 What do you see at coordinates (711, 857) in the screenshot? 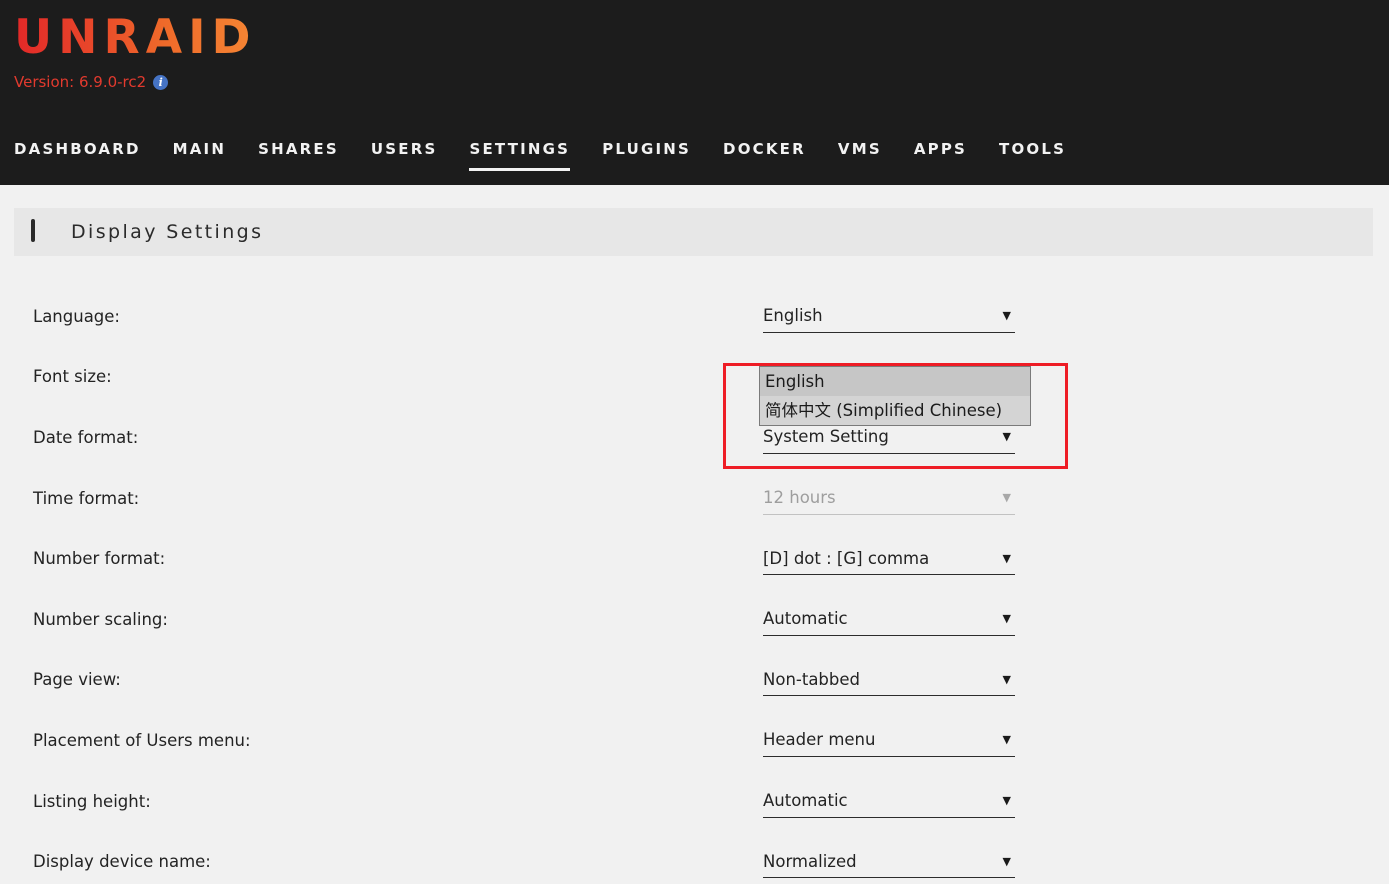
I see `setting-row-display-device-name: Display device name: Normalized ▼` at bounding box center [711, 857].